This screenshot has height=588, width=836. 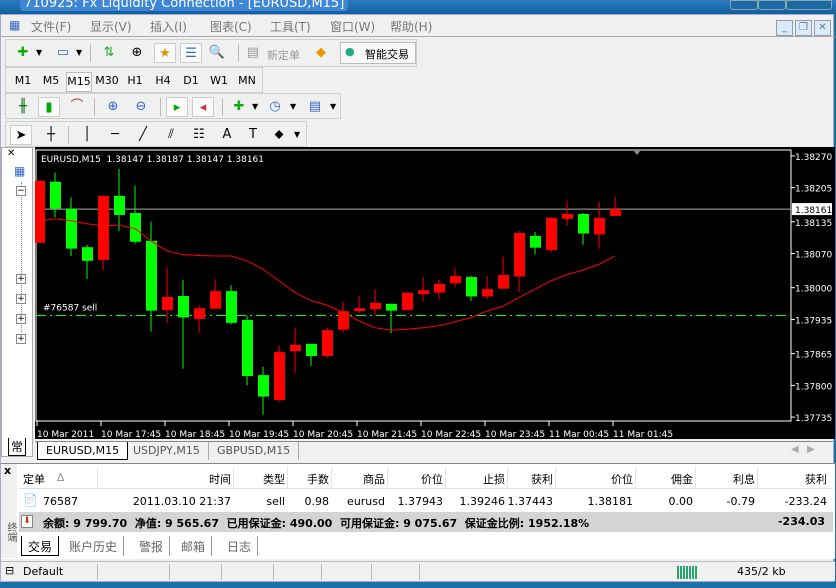 I want to click on templates-icon: ▤, so click(x=315, y=107).